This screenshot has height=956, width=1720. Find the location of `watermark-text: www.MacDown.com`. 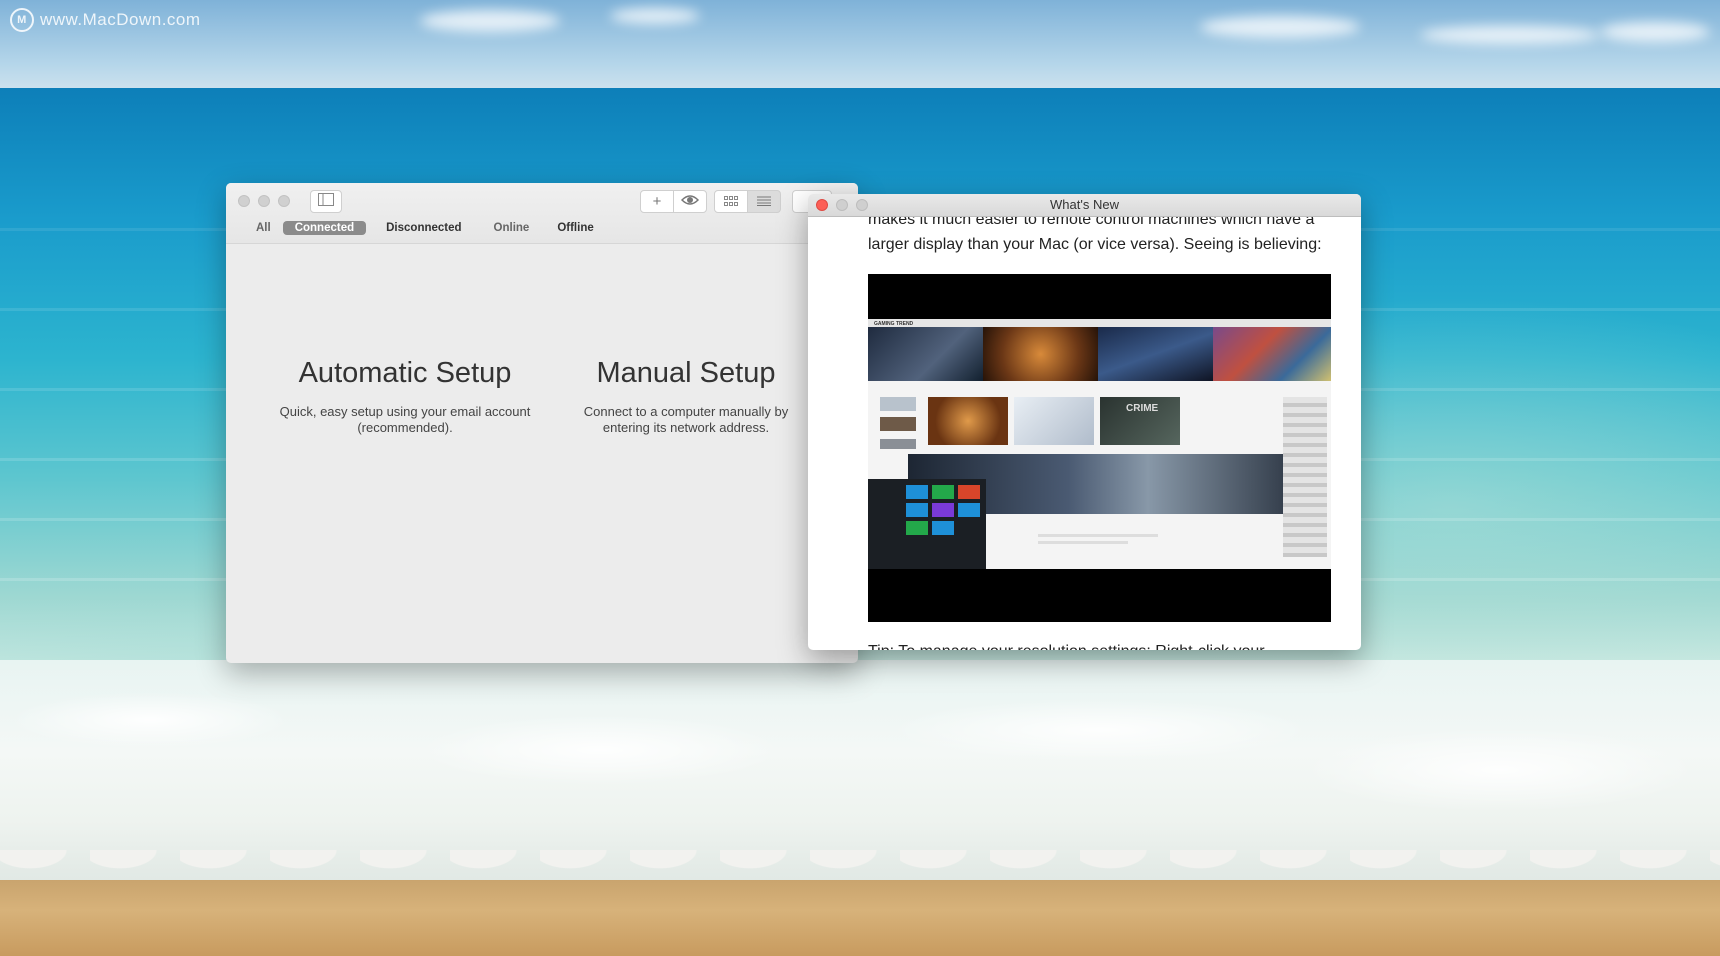

watermark-text: www.MacDown.com is located at coordinates (120, 19).